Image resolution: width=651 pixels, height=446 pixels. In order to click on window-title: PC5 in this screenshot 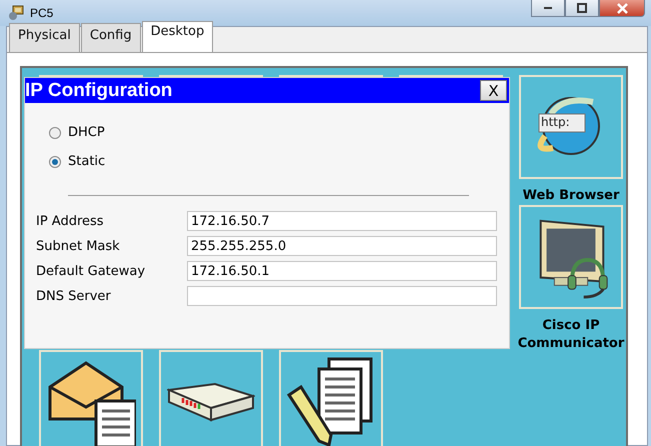, I will do `click(42, 13)`.